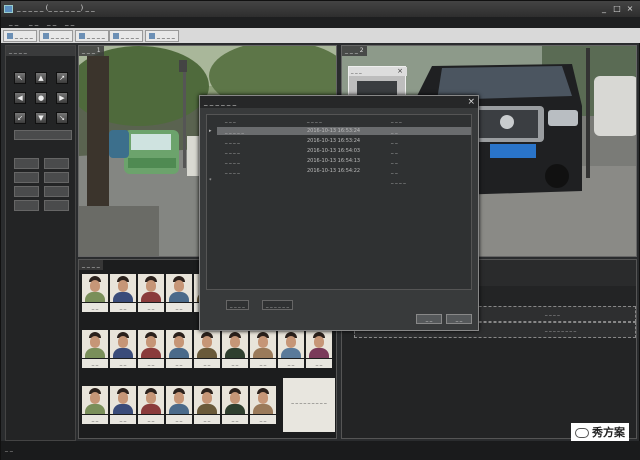  I want to click on zoom-slider, so click(43, 135).